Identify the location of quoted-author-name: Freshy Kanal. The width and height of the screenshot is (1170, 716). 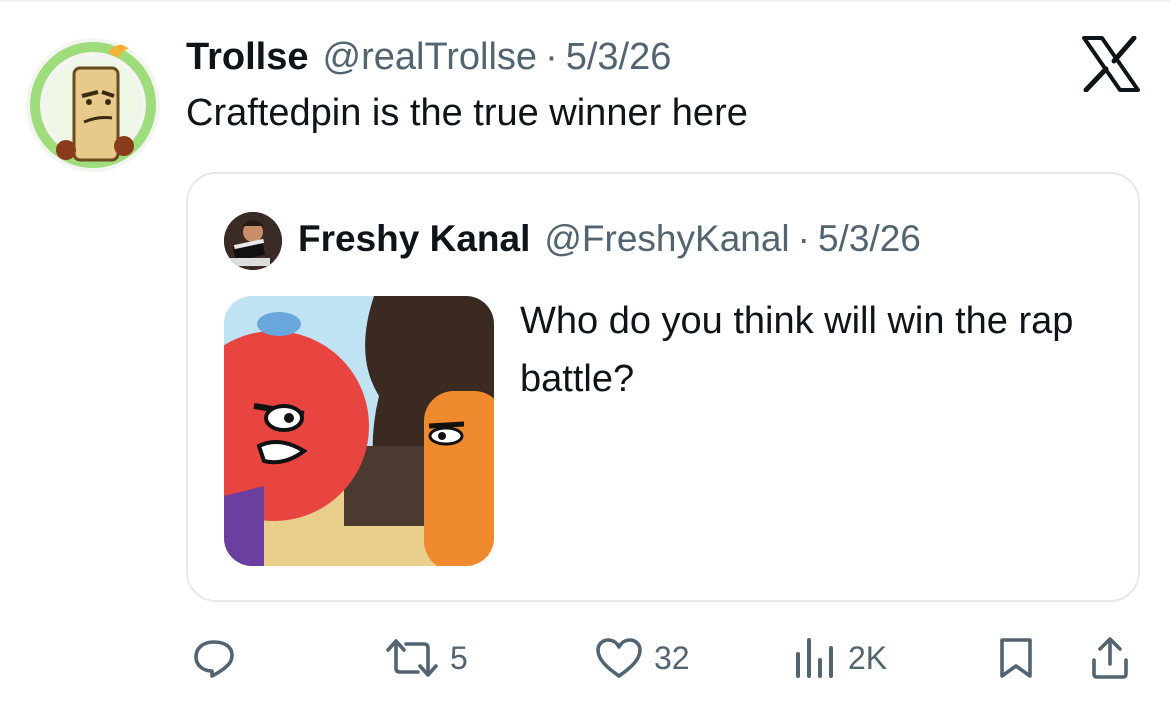
(414, 239).